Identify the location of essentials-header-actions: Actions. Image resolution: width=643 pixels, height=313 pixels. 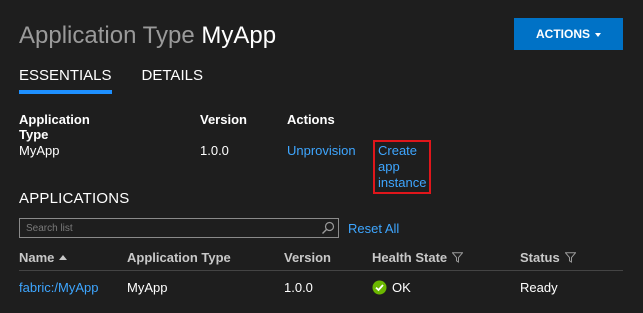
(311, 119).